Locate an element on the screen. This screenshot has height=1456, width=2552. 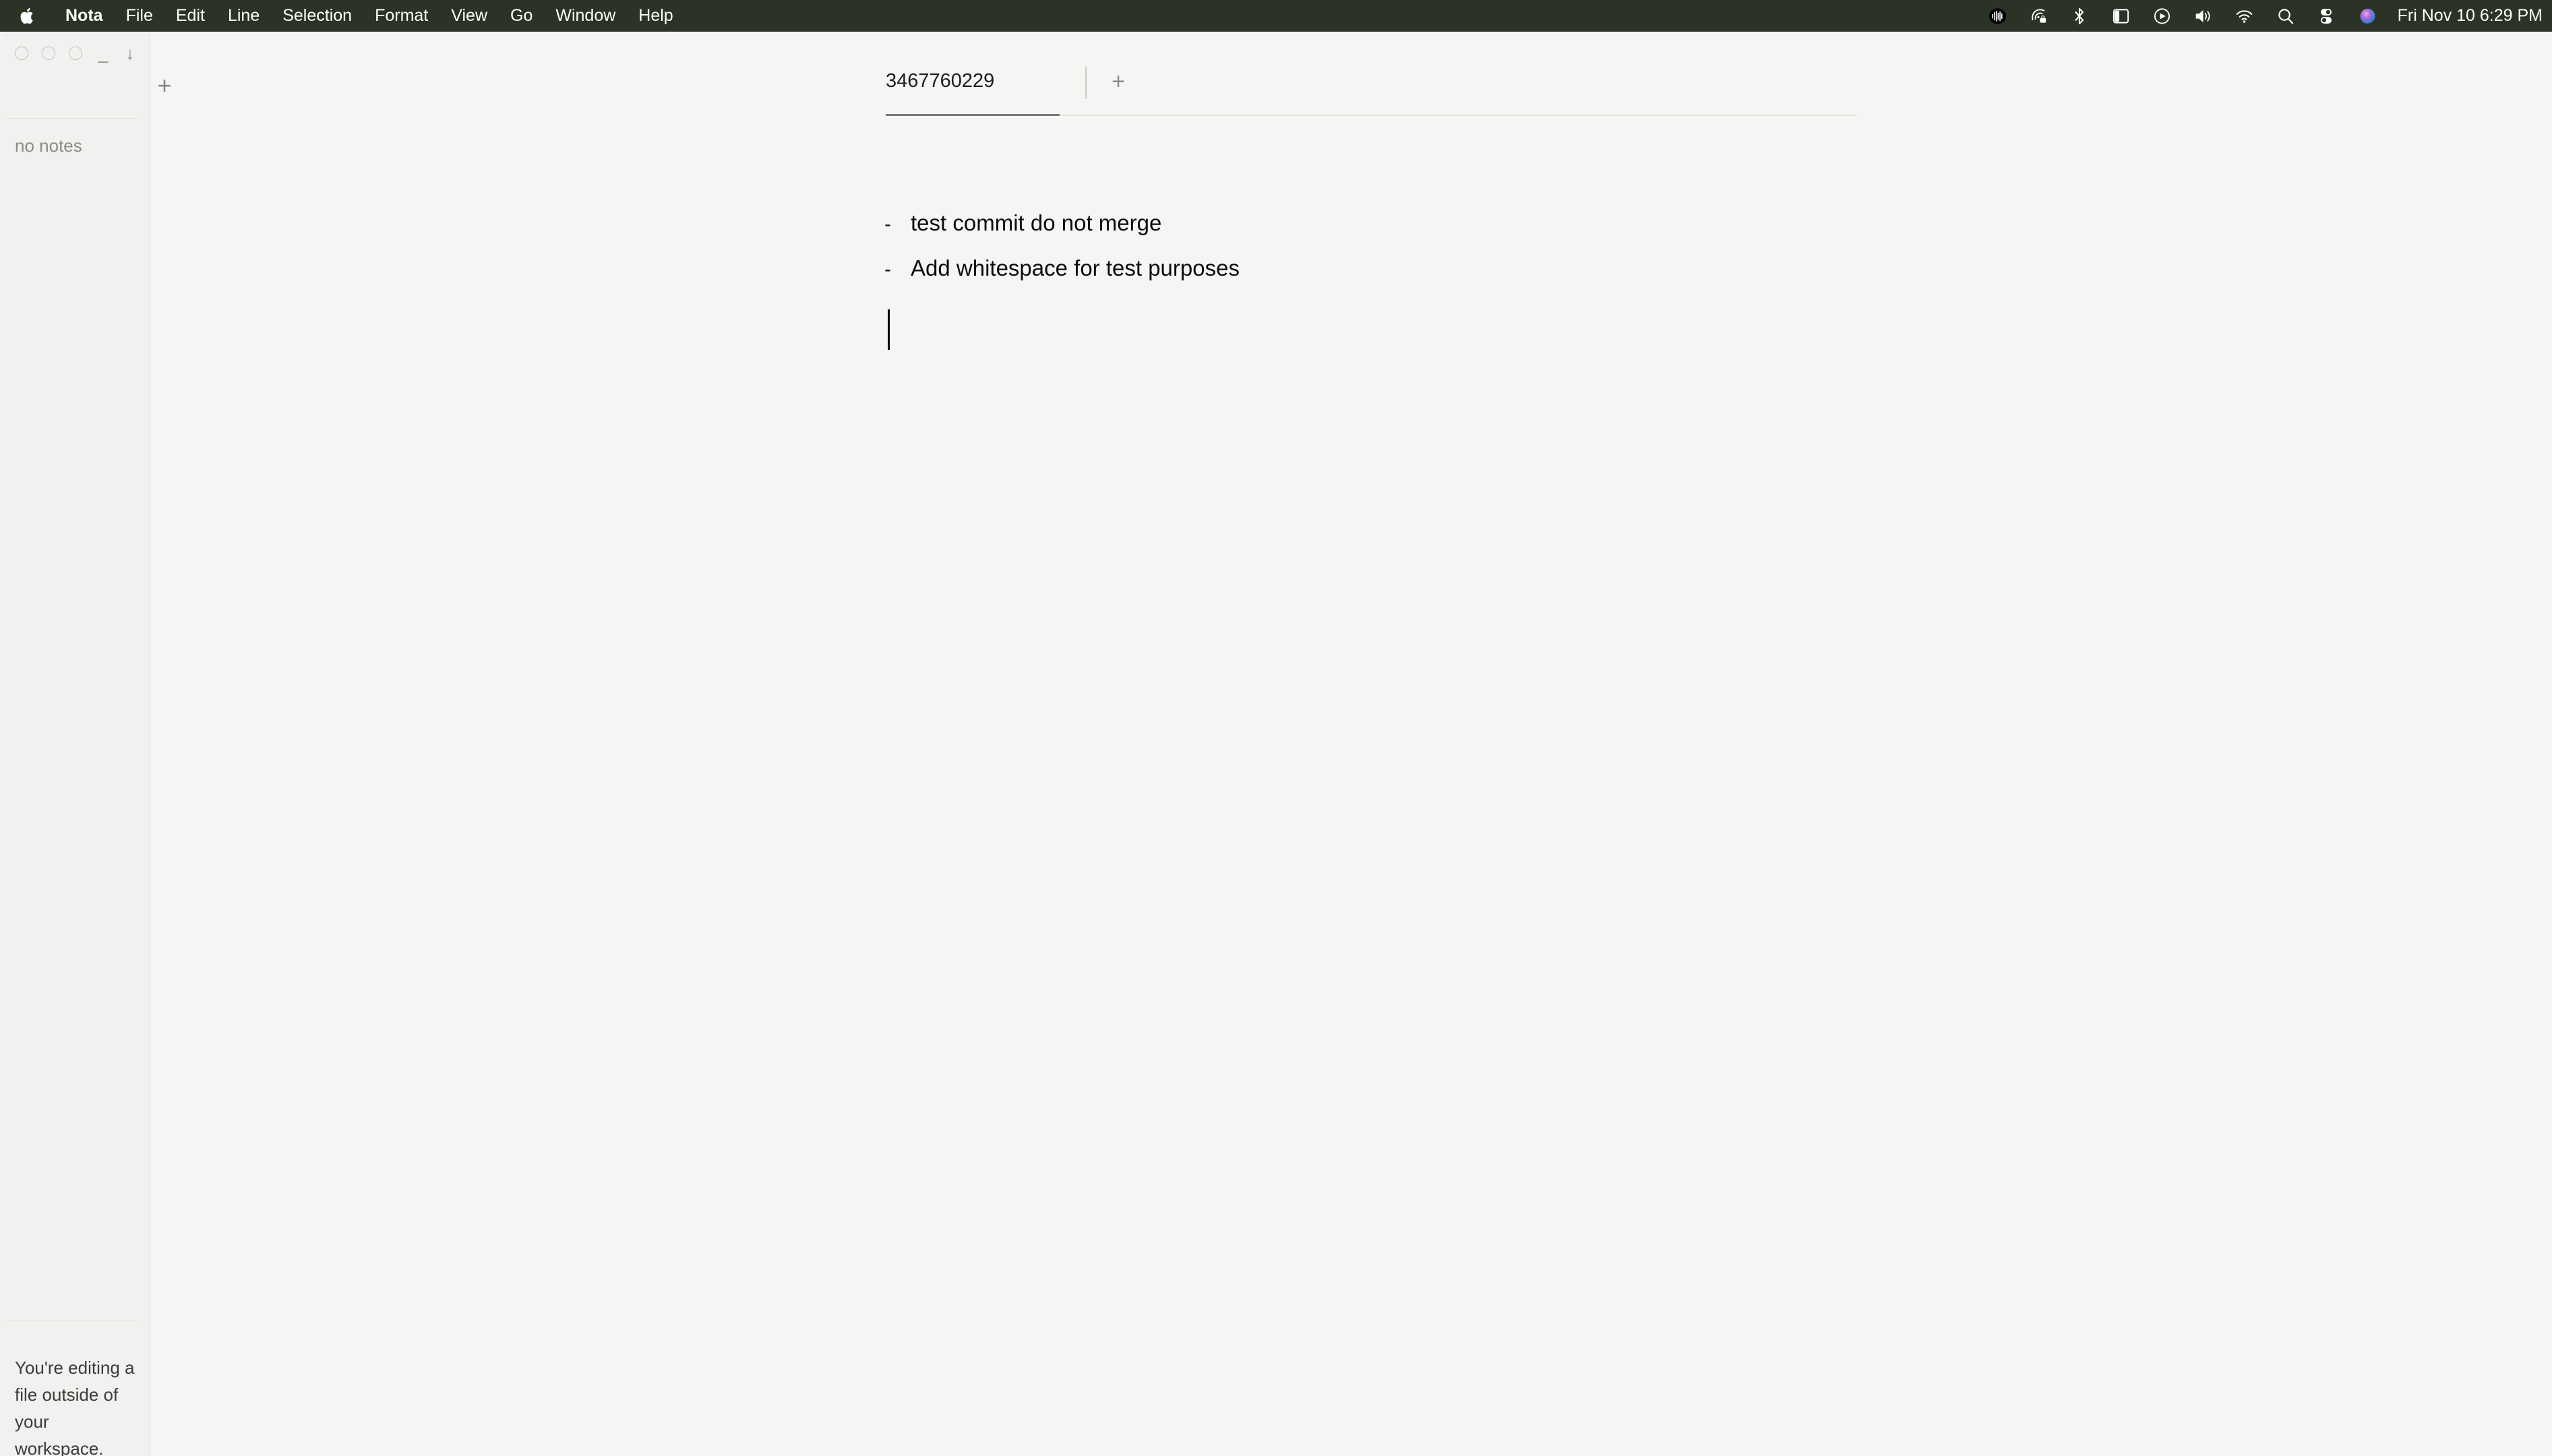
add-note-button: + is located at coordinates (164, 85).